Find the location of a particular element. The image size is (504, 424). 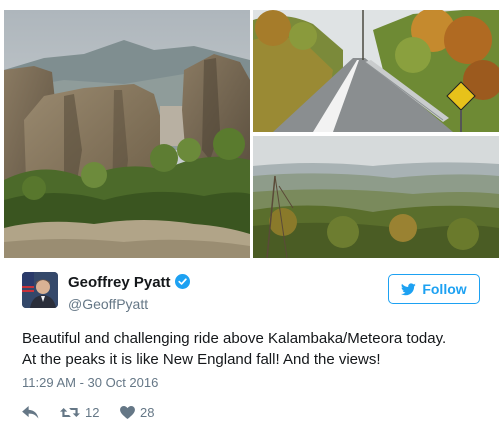

reply-button is located at coordinates (40, 412).